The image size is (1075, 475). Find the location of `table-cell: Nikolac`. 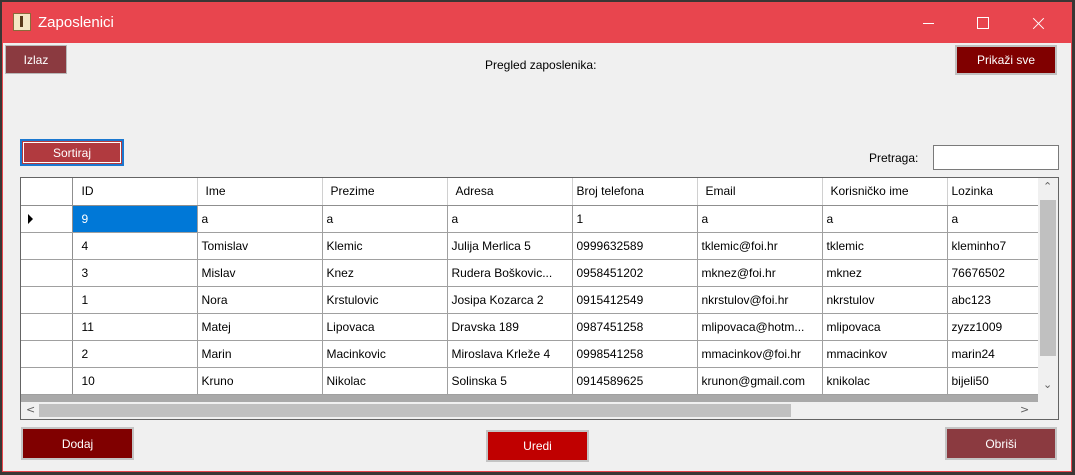

table-cell: Nikolac is located at coordinates (385, 381).